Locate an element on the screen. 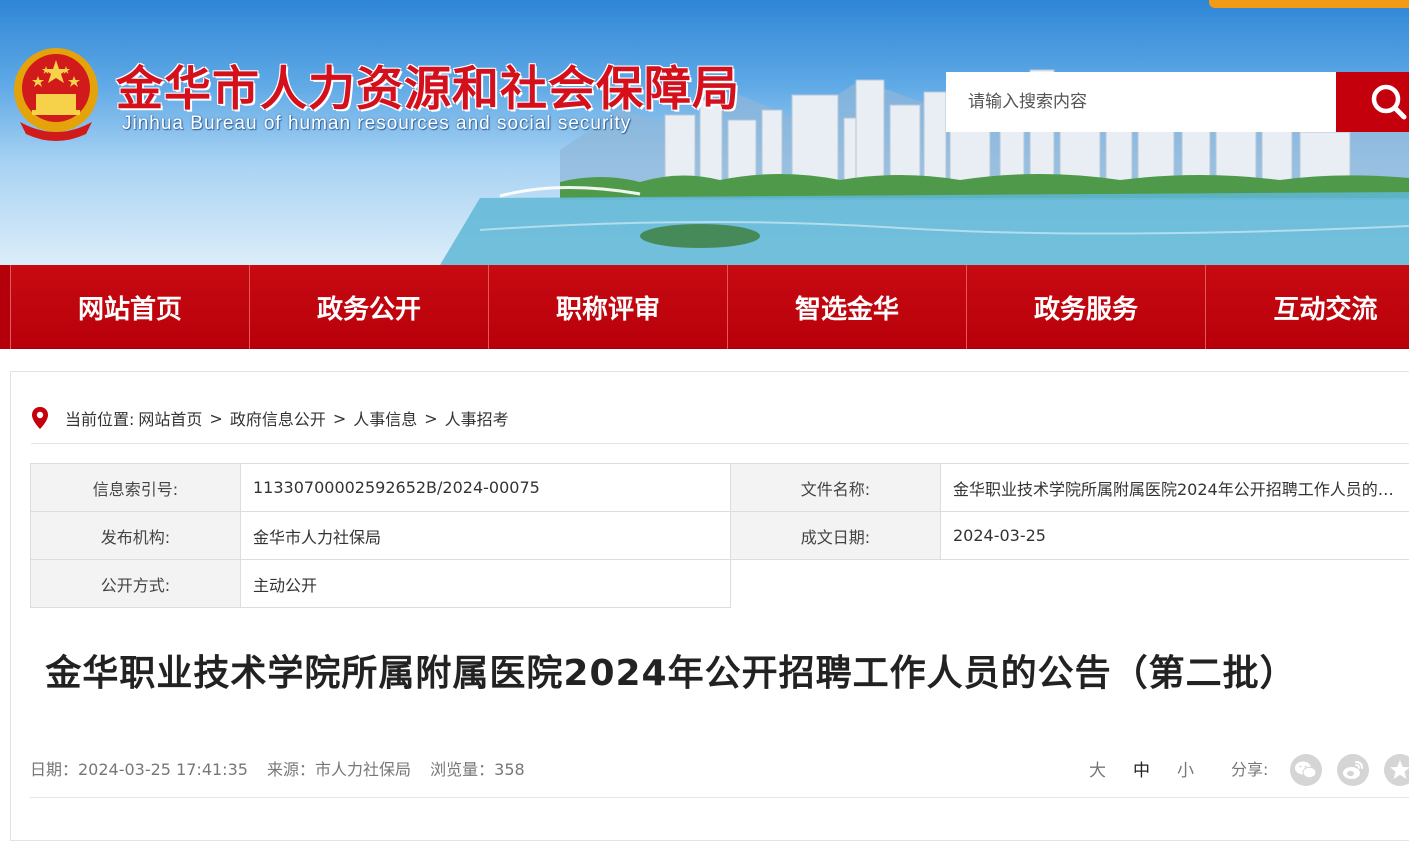  file-name-text: 金华职业技术学院所属附属医院2024年公开招聘工作人员的公告（第二批） is located at coordinates (1181, 488).